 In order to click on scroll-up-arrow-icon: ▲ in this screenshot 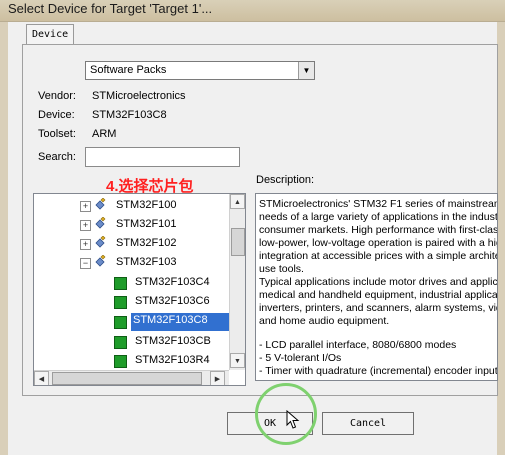, I will do `click(237, 201)`.